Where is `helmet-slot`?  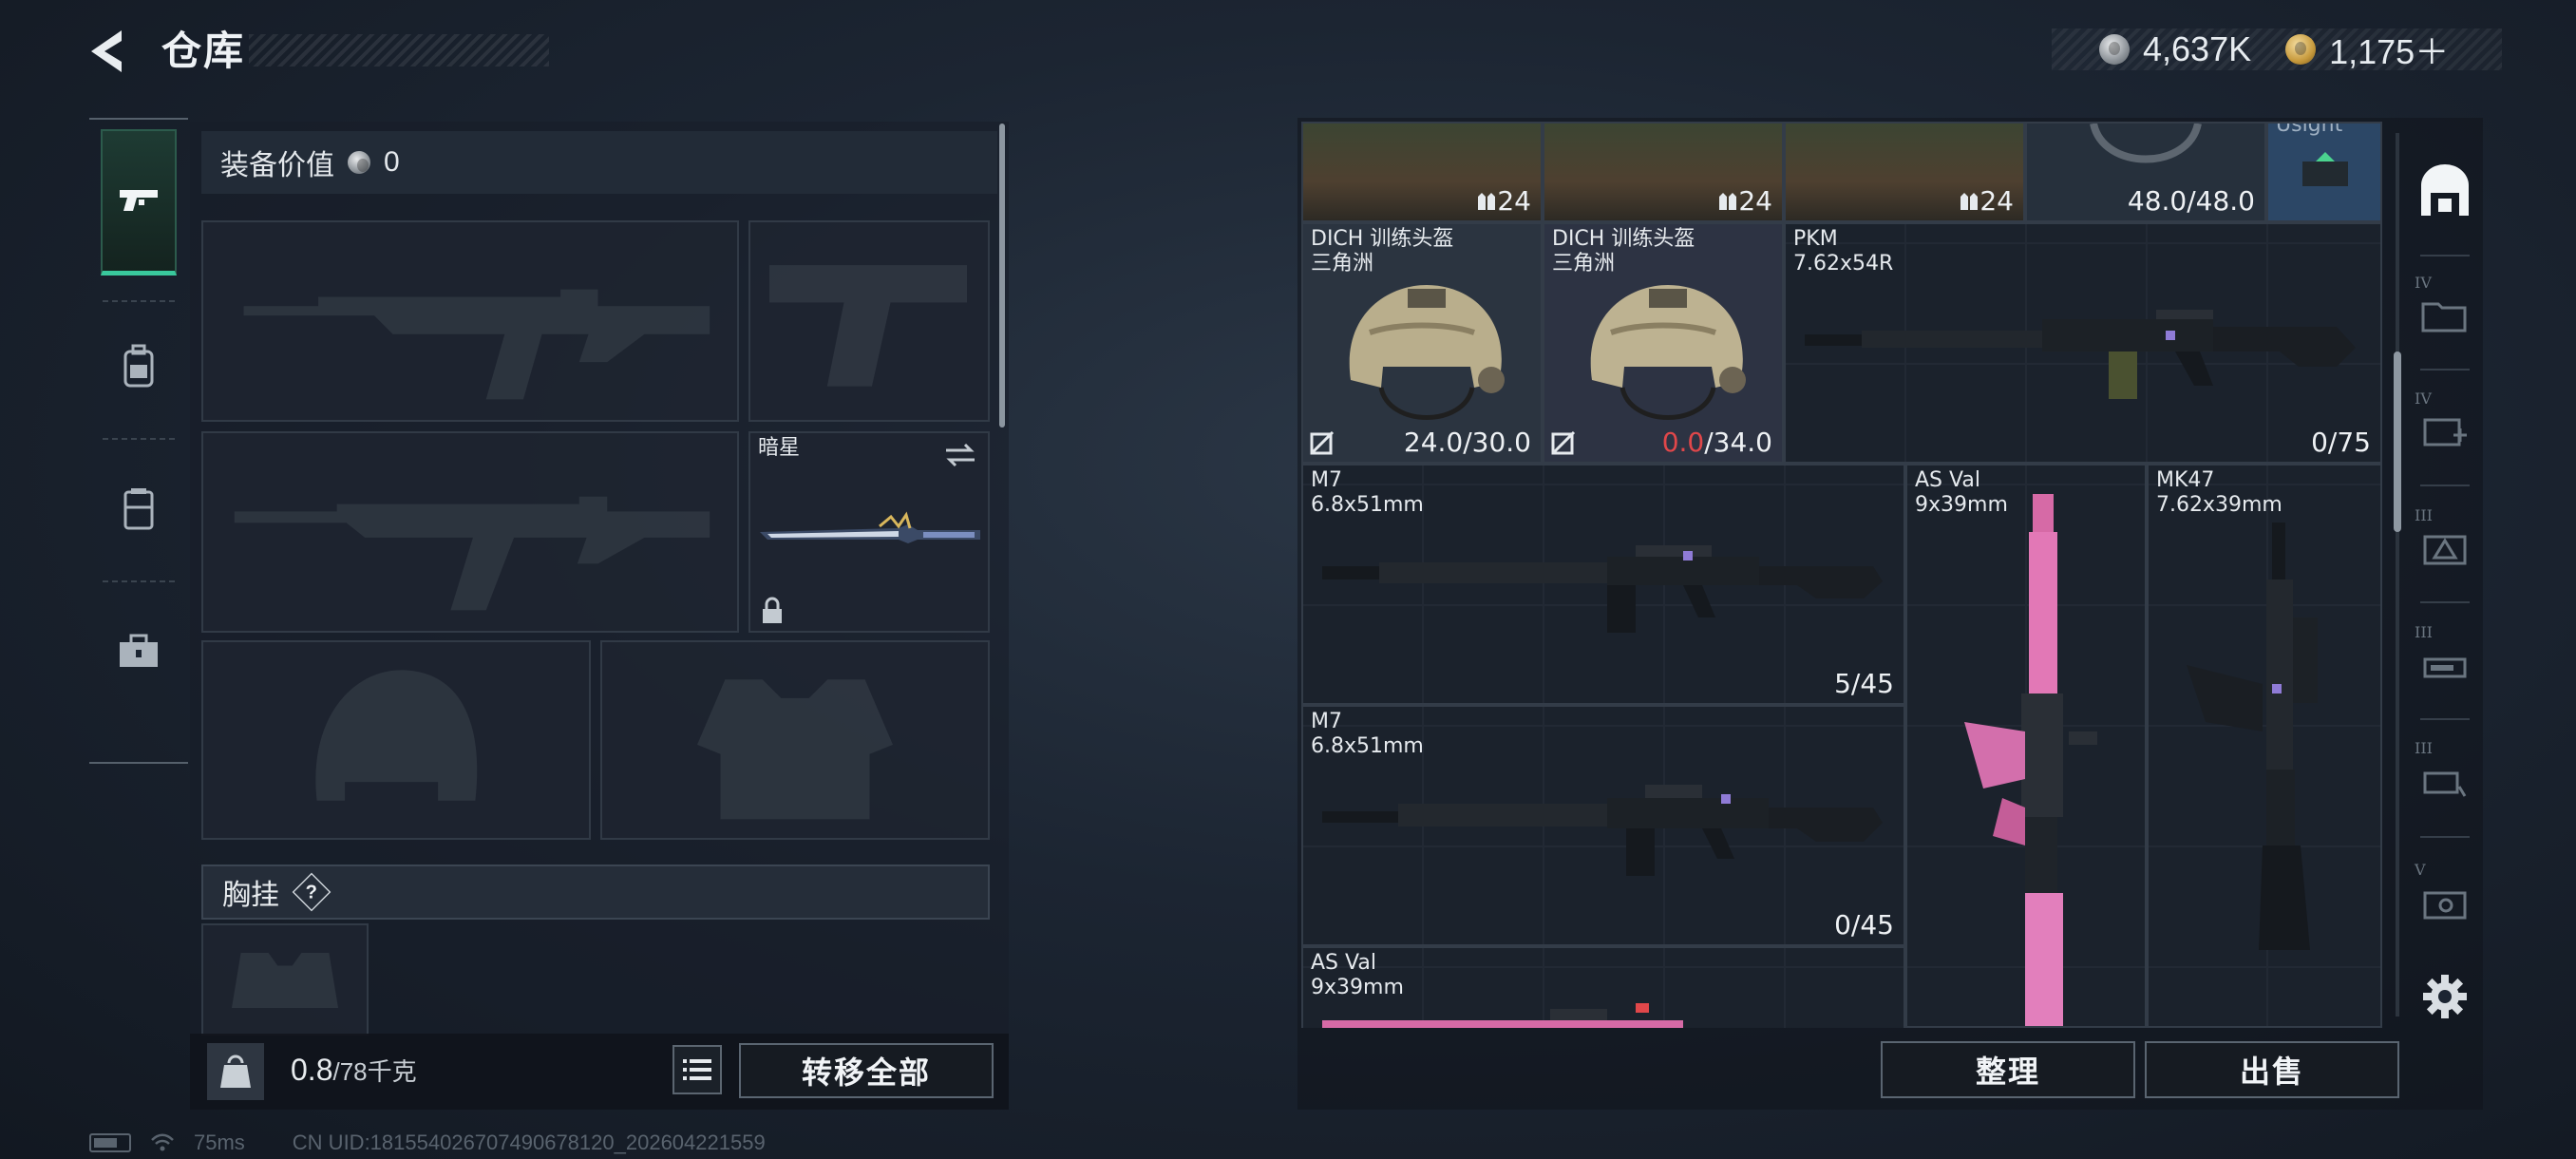 helmet-slot is located at coordinates (396, 740).